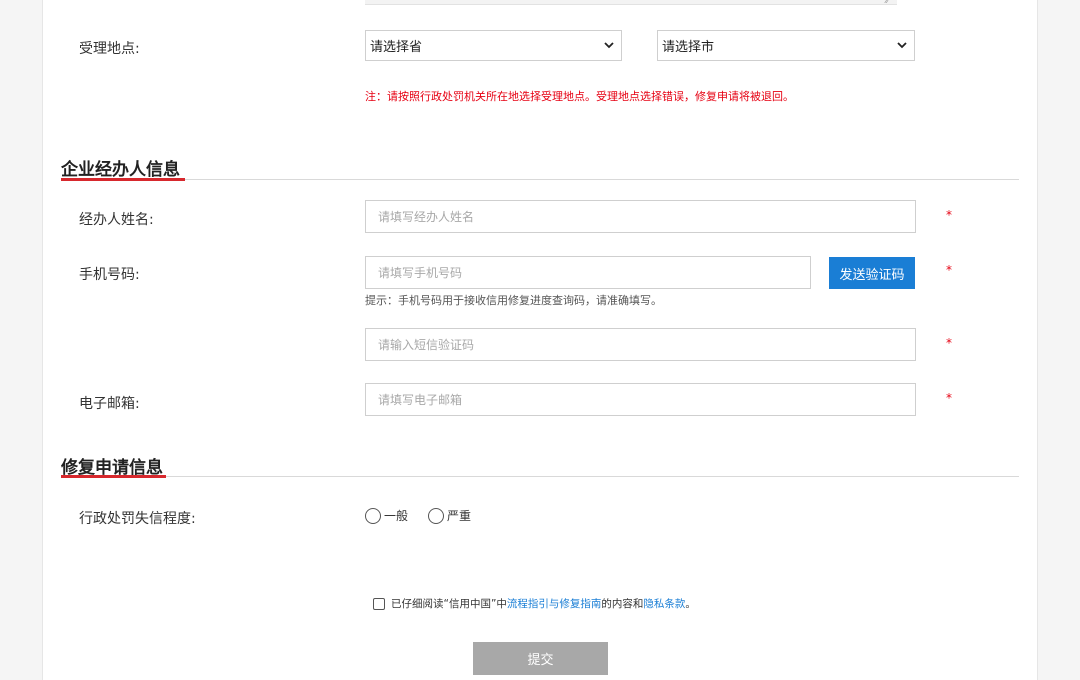 The height and width of the screenshot is (680, 1080). Describe the element at coordinates (420, 400) in the screenshot. I see `email-placeholder: 请填写电子邮箱` at that location.